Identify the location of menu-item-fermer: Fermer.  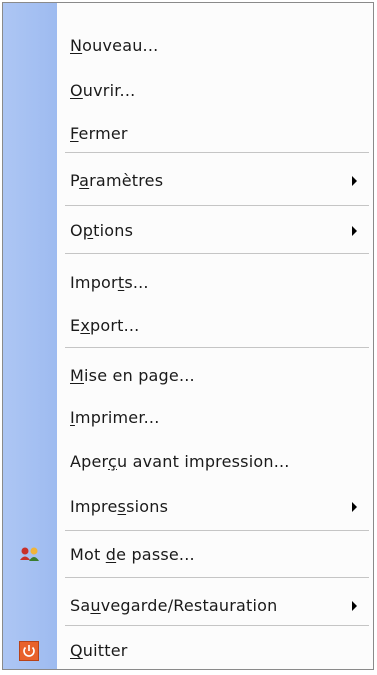
(188, 133).